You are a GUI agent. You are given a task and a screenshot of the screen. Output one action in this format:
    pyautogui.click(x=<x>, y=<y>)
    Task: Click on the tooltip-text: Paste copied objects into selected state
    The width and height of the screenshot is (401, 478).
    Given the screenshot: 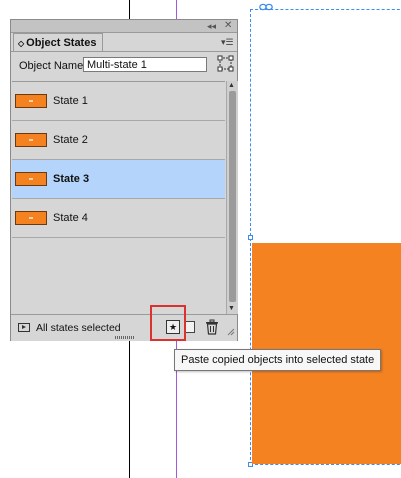 What is the action you would take?
    pyautogui.click(x=278, y=360)
    